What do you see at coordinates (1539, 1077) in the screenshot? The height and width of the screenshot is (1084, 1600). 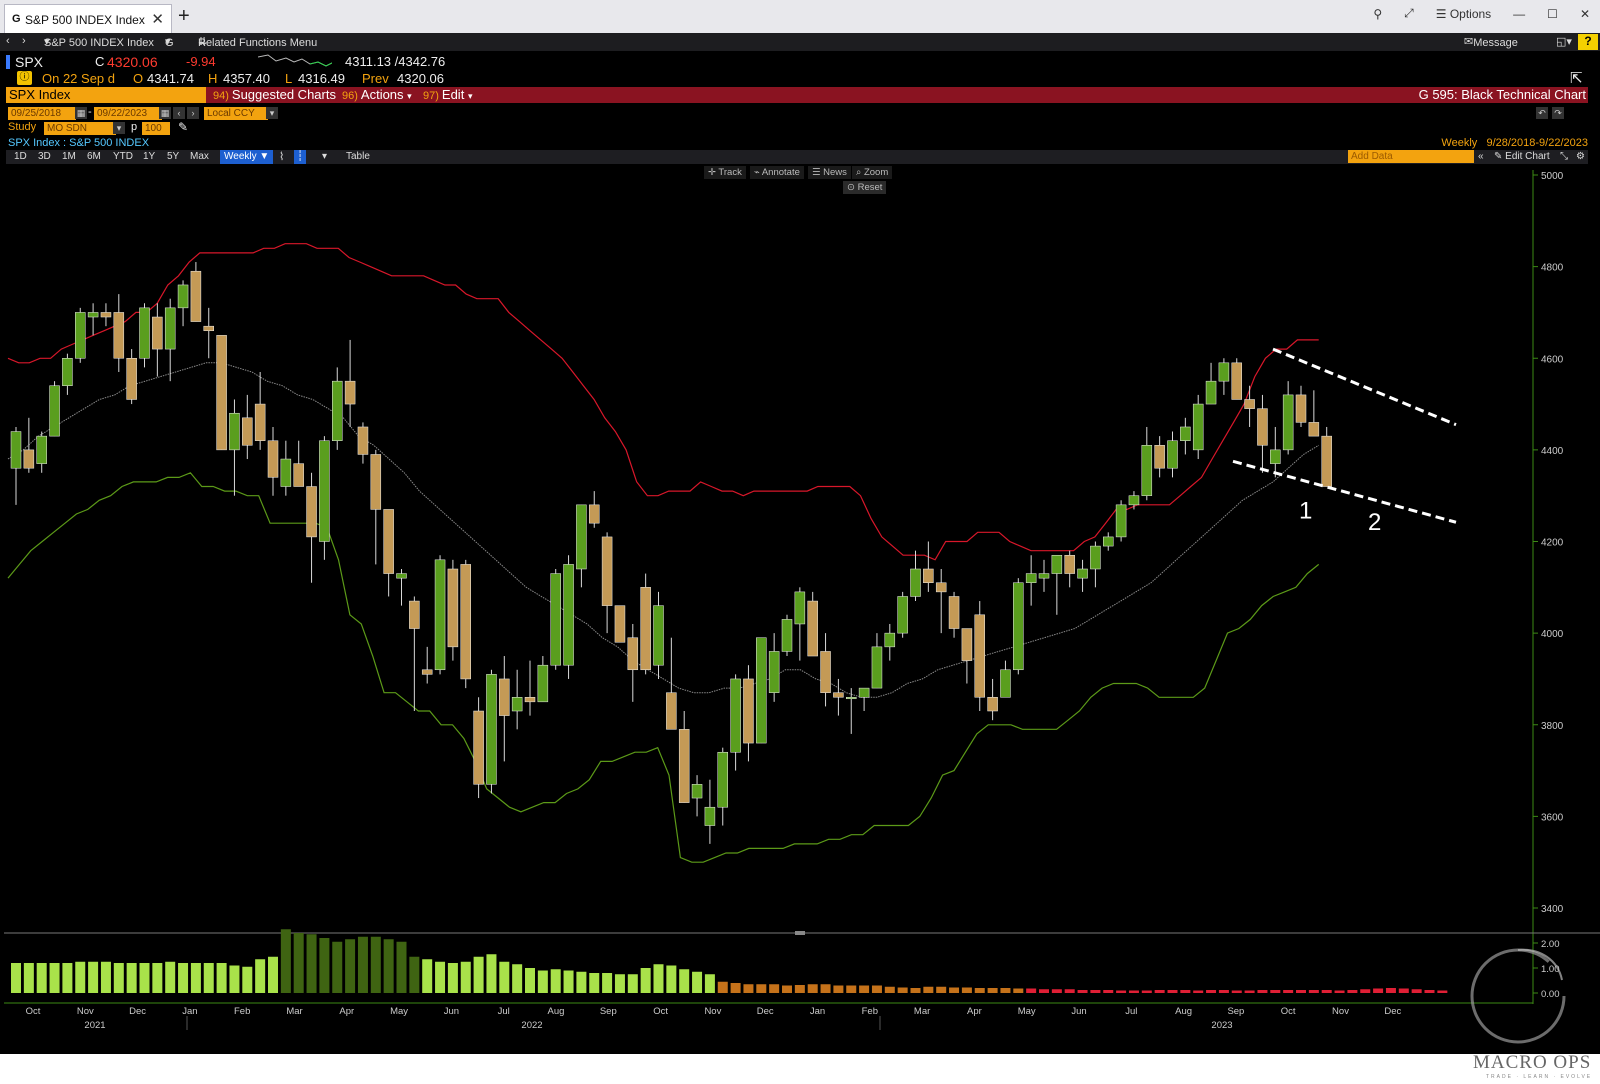 I see `logo-subtext: TRADE · LEARN · EVOLVE` at bounding box center [1539, 1077].